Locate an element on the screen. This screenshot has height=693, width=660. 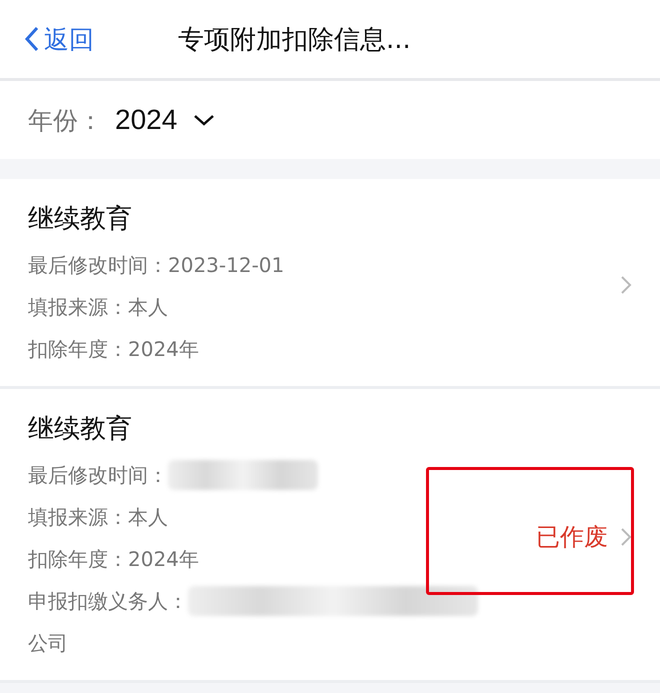
field-label: 申报扣缴义务人： is located at coordinates (108, 601).